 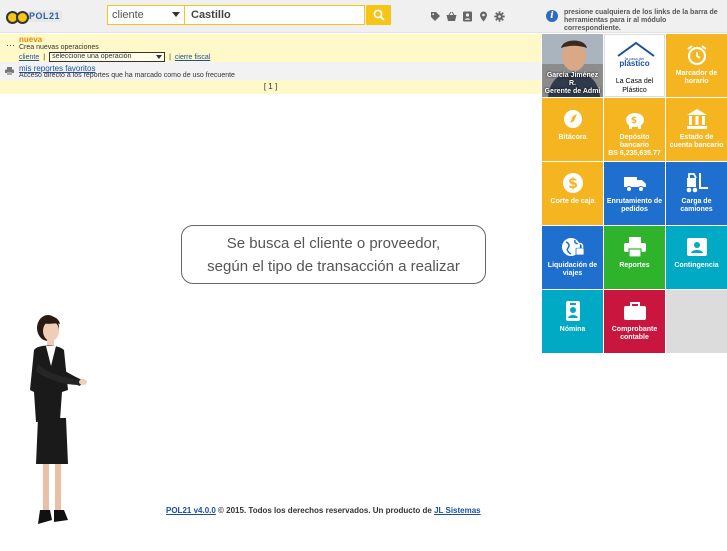 What do you see at coordinates (572, 193) in the screenshot?
I see `tile-cash-cut: $ Corte de caja` at bounding box center [572, 193].